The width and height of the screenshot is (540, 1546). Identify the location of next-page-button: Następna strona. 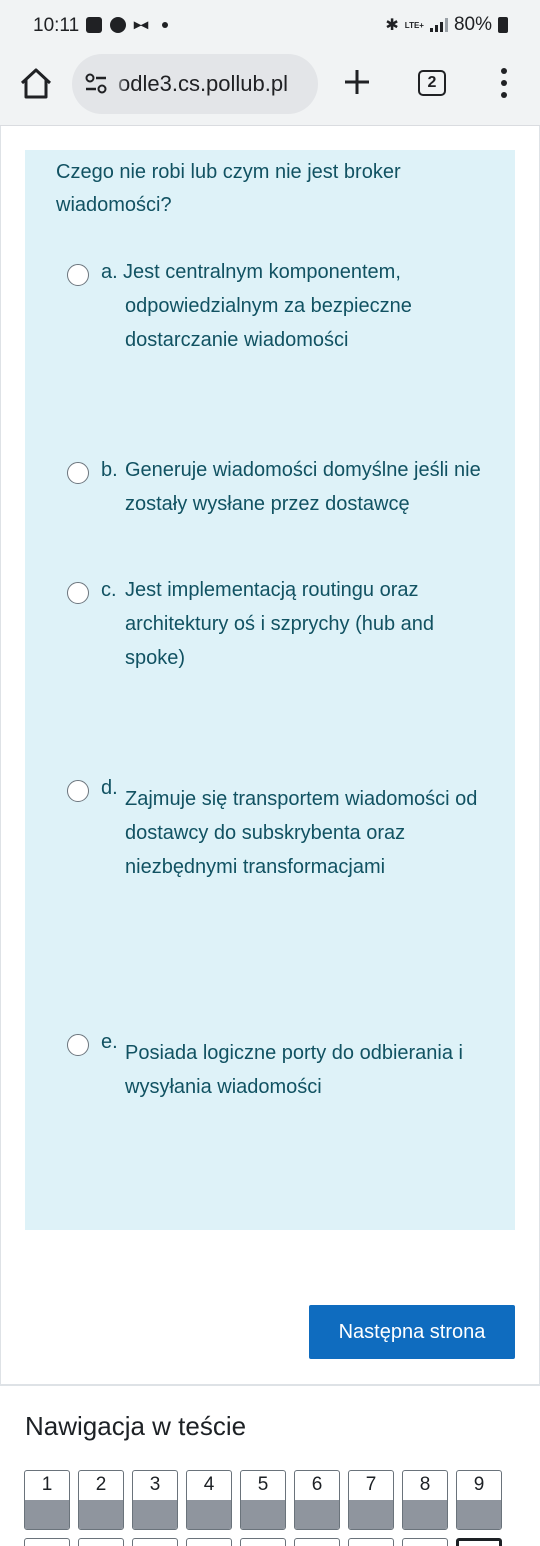
(412, 1332).